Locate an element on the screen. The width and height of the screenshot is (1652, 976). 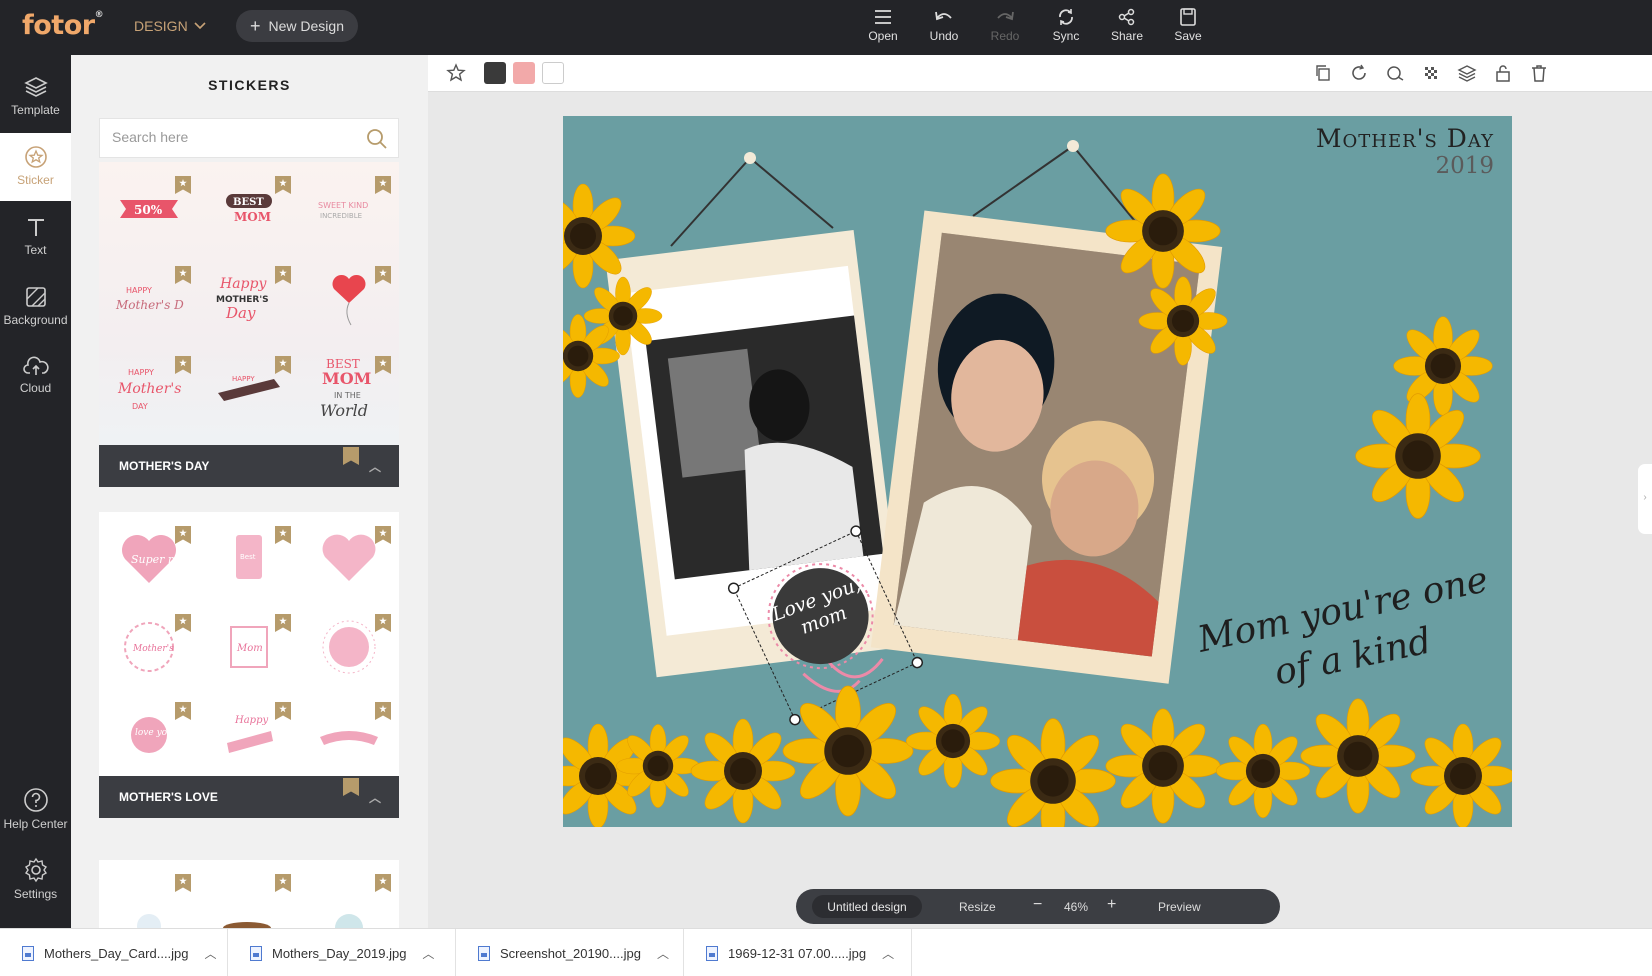
sticker-item: 50% is located at coordinates (149, 208).